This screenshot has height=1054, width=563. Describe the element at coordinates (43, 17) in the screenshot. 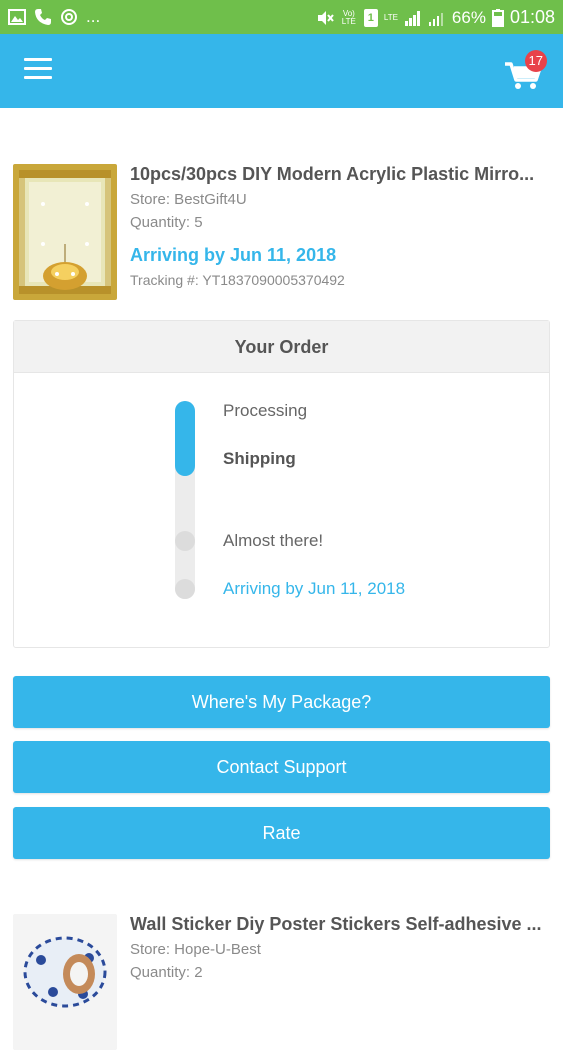

I see `phone-icon` at that location.